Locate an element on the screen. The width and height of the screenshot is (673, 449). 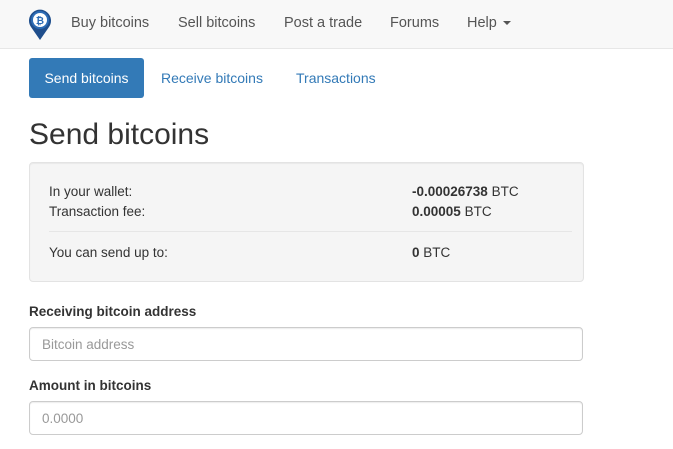
divider is located at coordinates (310, 231).